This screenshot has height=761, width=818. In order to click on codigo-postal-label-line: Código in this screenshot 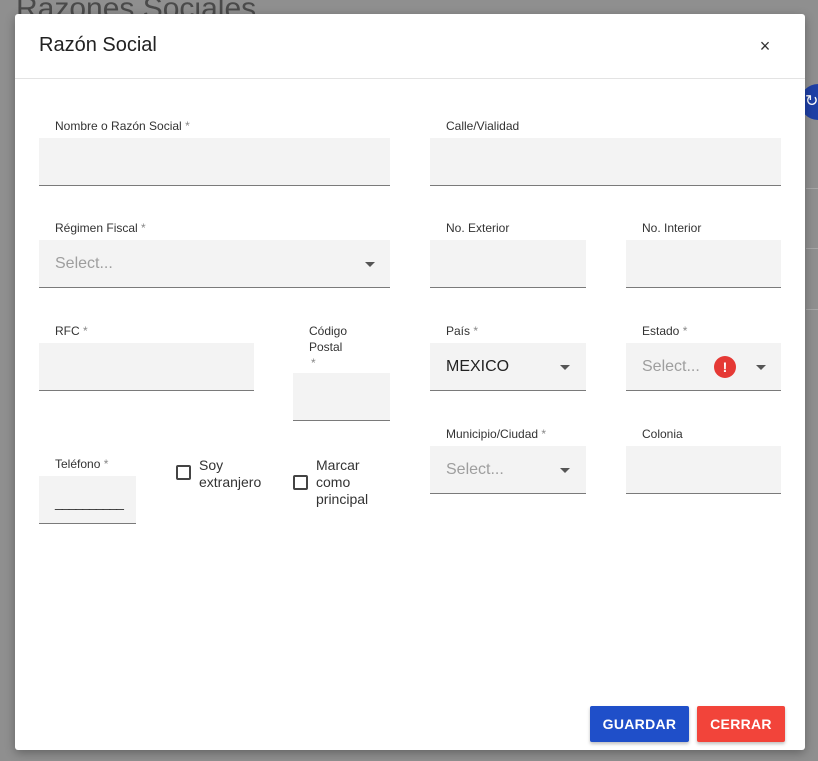, I will do `click(328, 331)`.